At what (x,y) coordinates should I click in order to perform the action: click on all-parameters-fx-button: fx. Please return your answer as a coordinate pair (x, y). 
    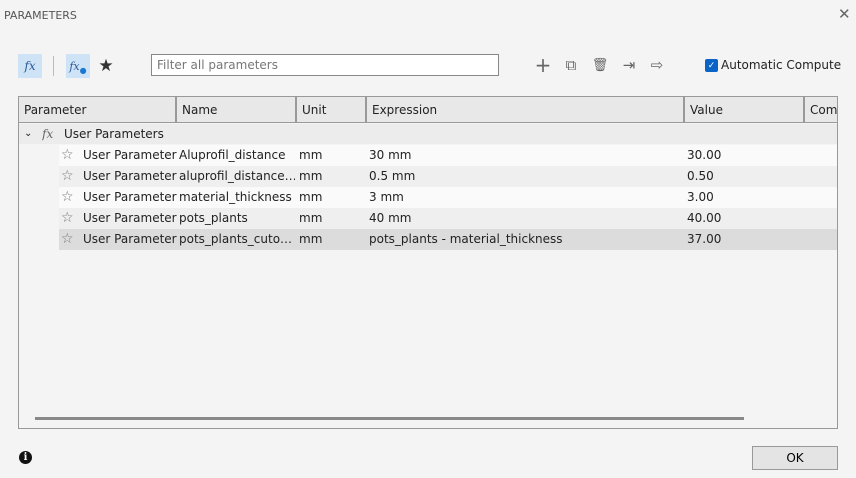
    Looking at the image, I should click on (30, 66).